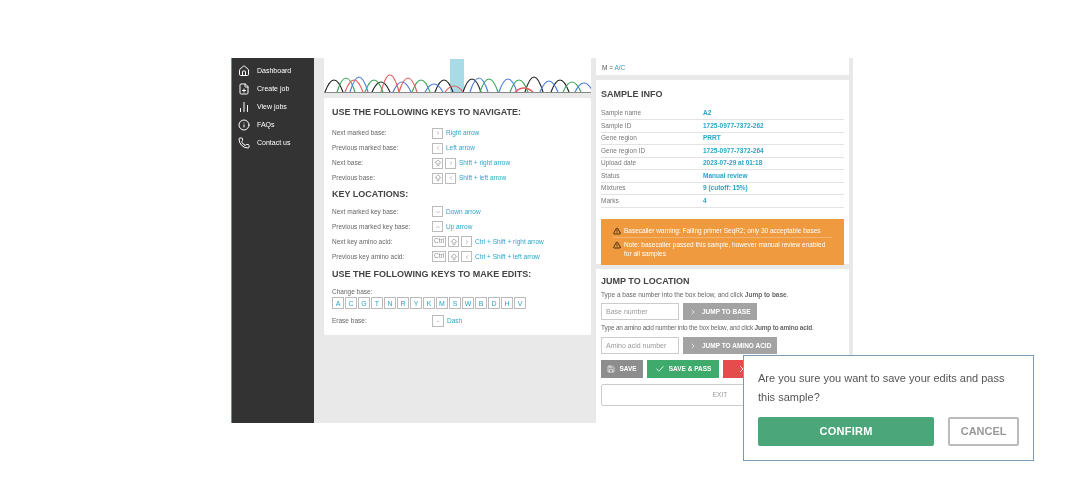 The height and width of the screenshot is (482, 1084). Describe the element at coordinates (371, 194) in the screenshot. I see `section-title: KEY LOCATIONS:` at that location.